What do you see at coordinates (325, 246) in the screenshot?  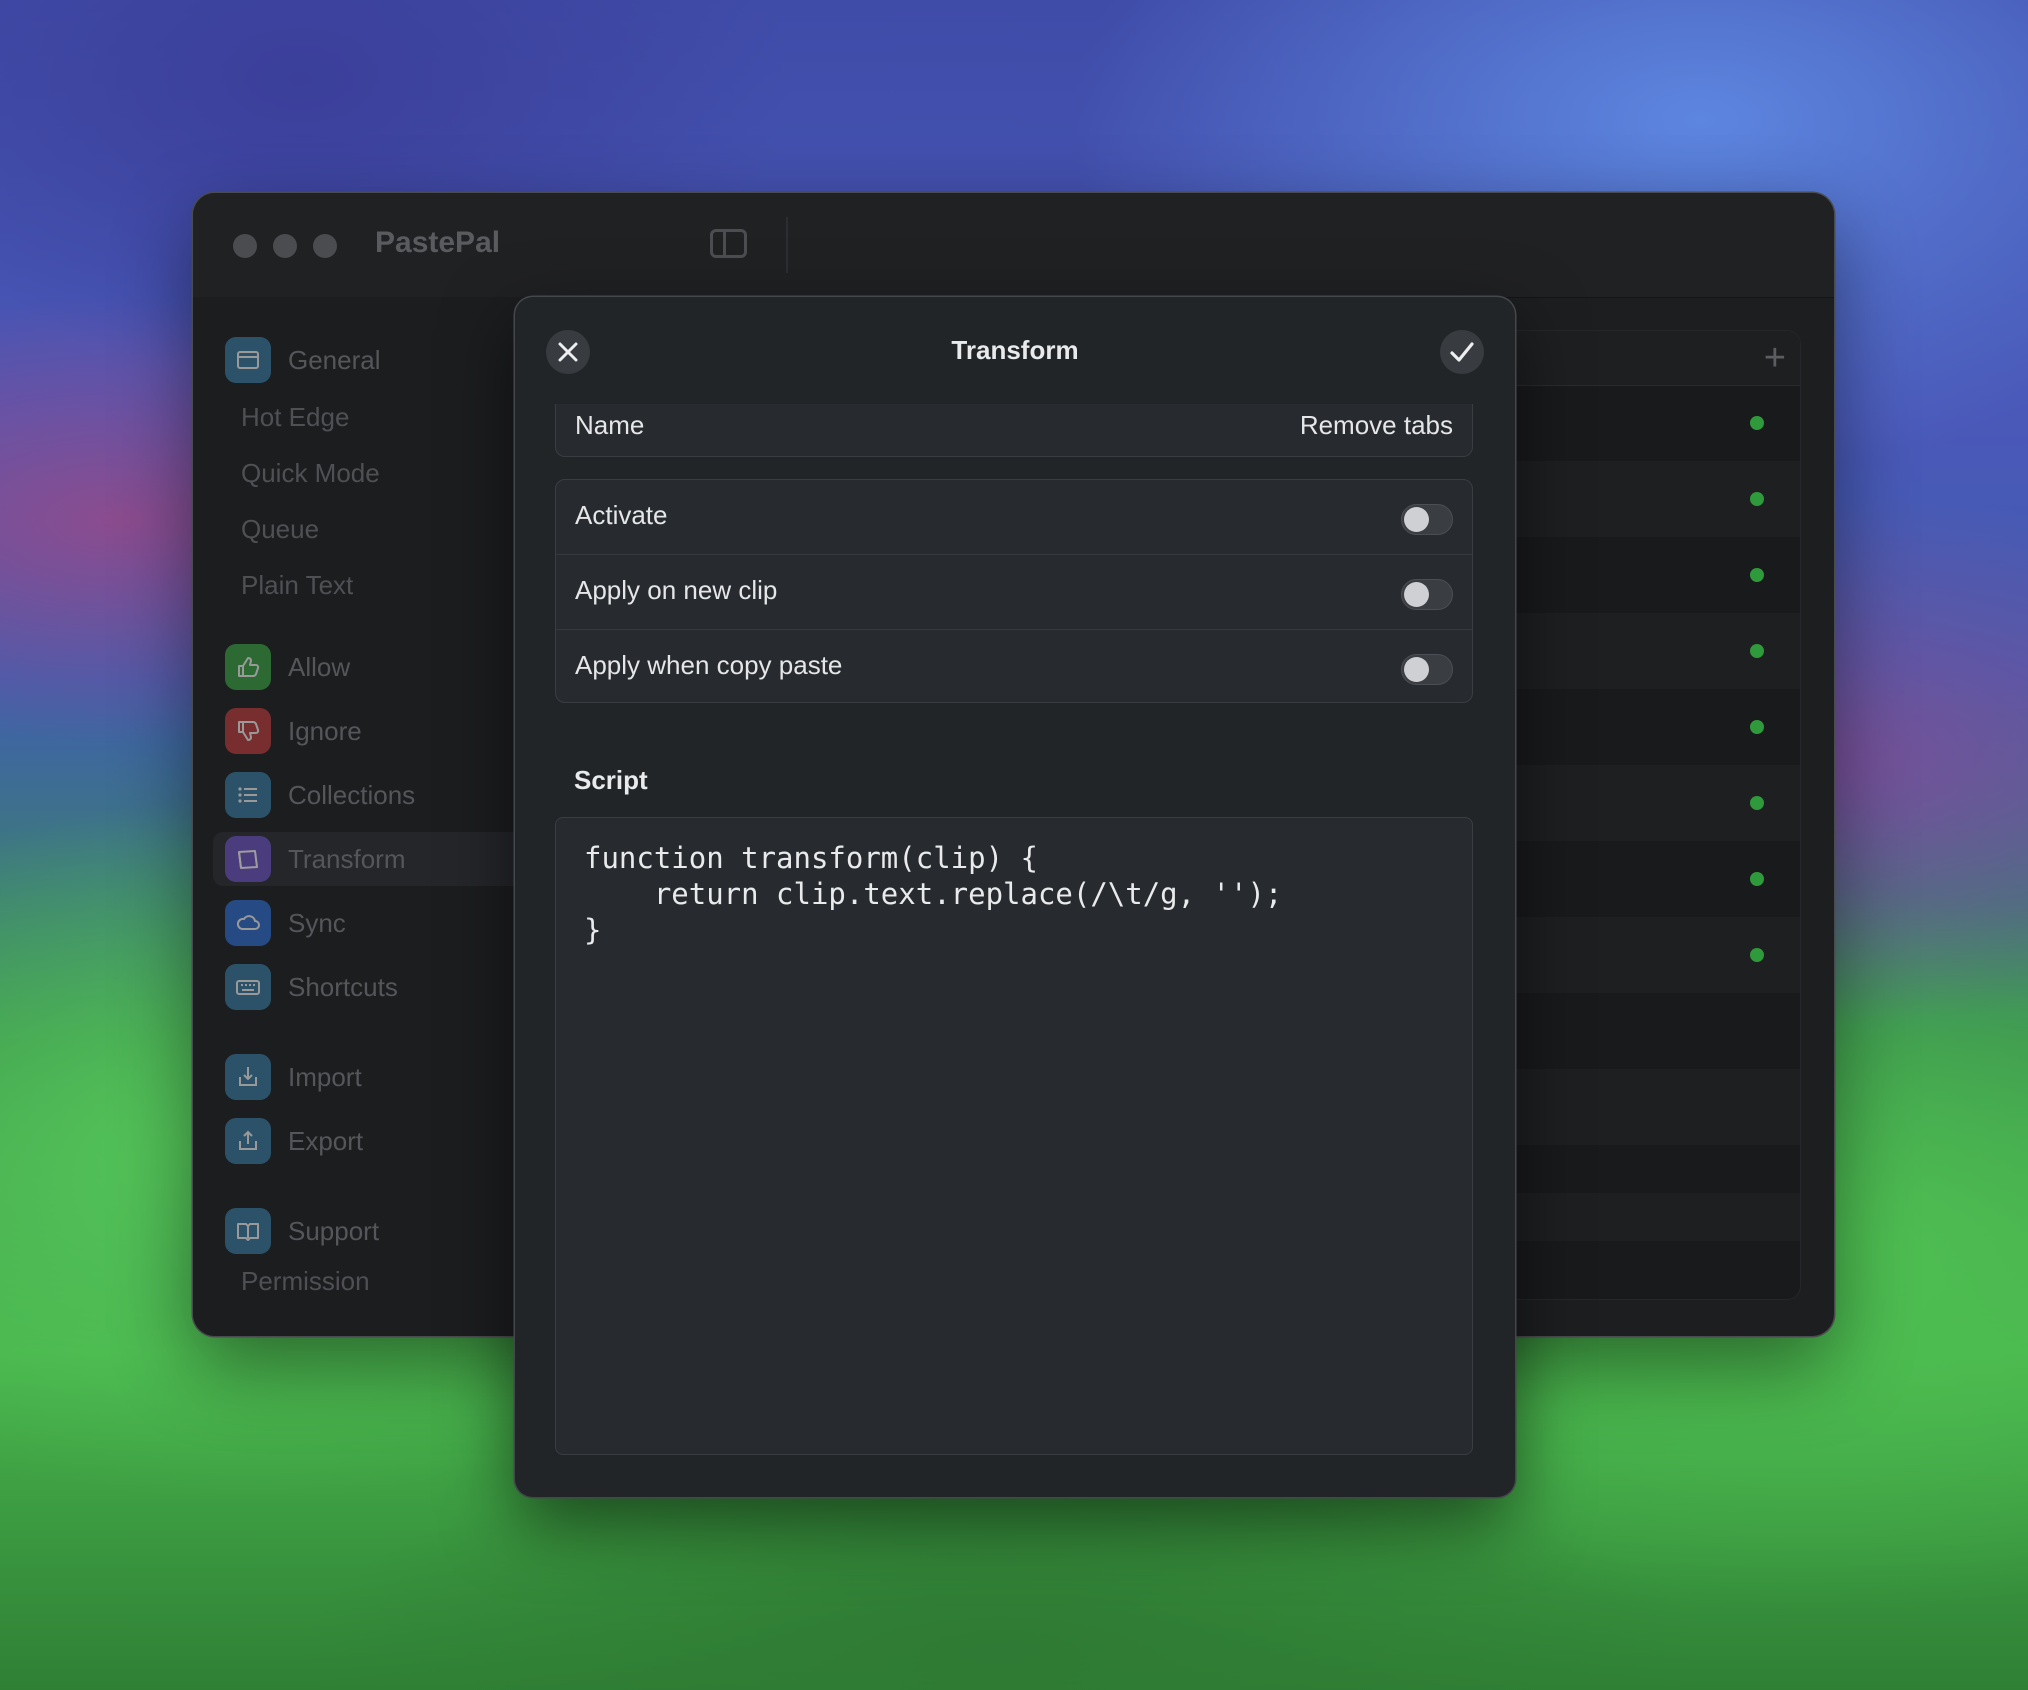 I see `zoom-window-button` at bounding box center [325, 246].